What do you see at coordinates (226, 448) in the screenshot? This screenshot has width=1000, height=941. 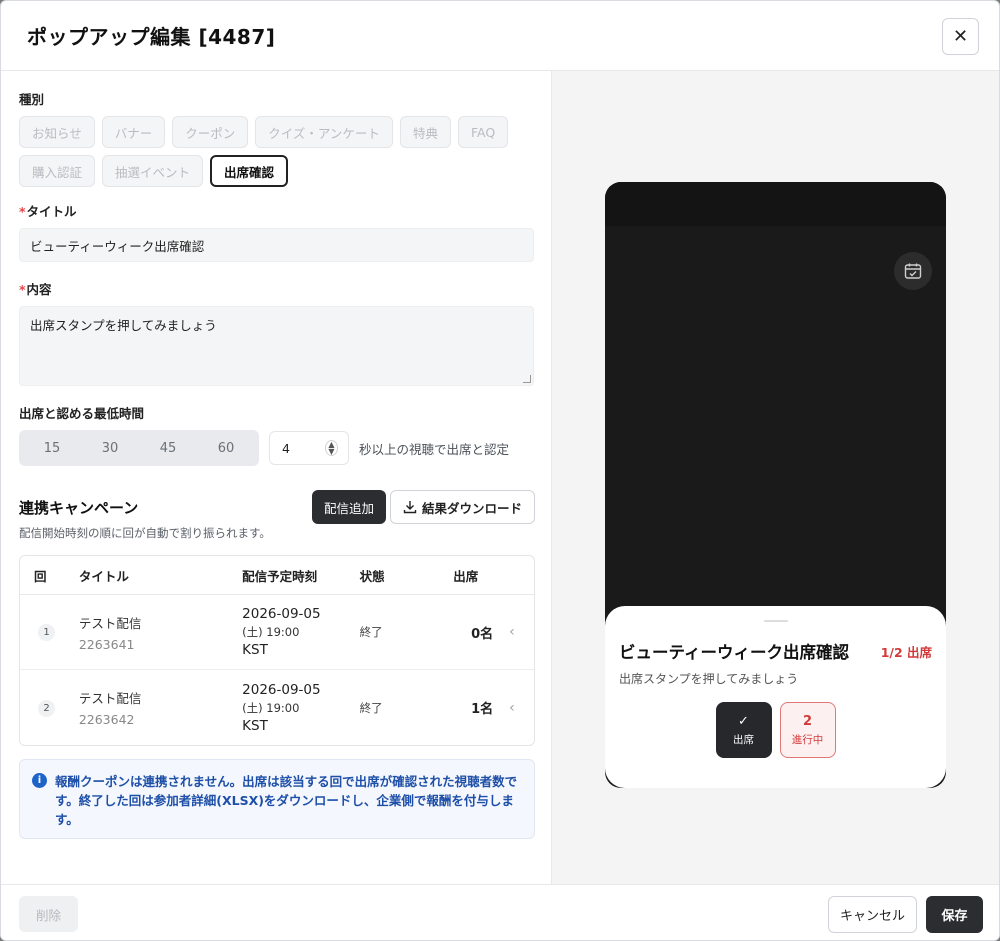 I see `preset-60: 60` at bounding box center [226, 448].